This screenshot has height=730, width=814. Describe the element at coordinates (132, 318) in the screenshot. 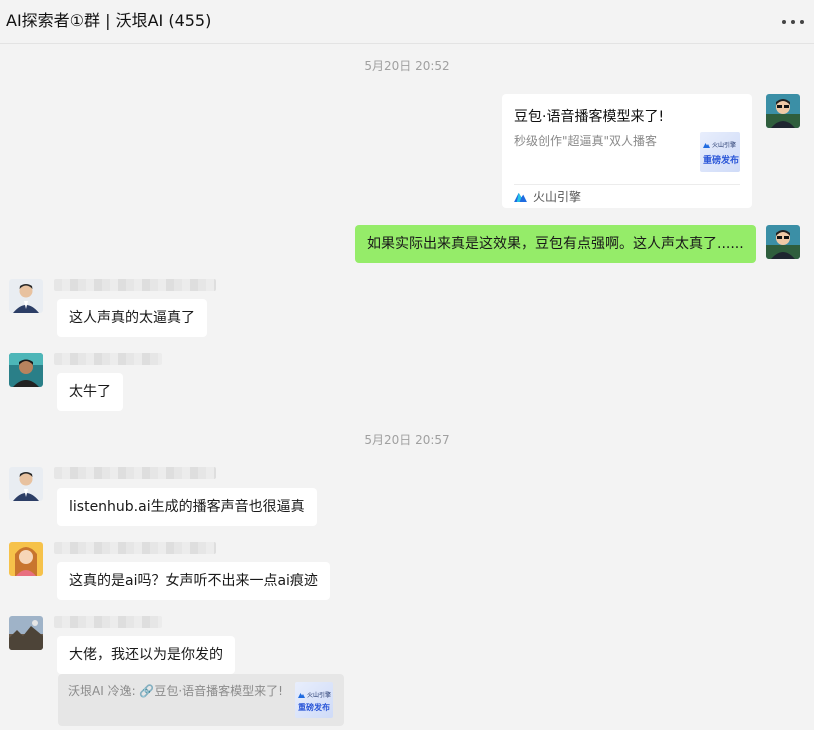

I see `message-bubble: 这人声真的太逼真了` at that location.